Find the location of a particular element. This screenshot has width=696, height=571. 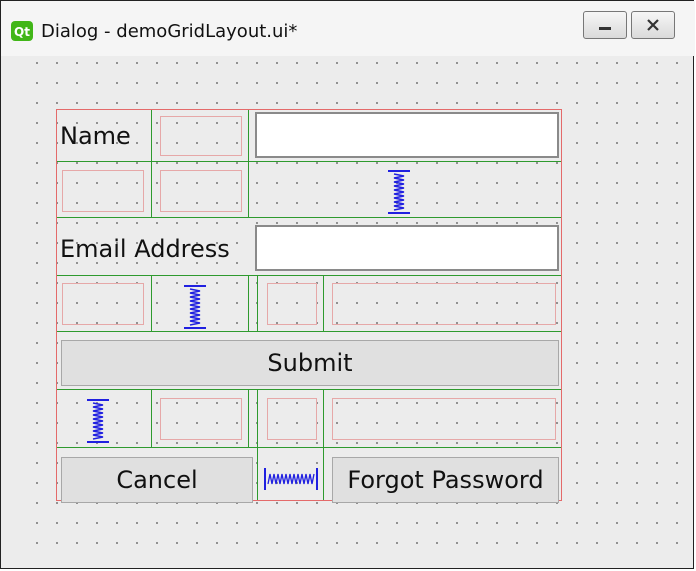

horizontal-spacer-icon is located at coordinates (291, 479).